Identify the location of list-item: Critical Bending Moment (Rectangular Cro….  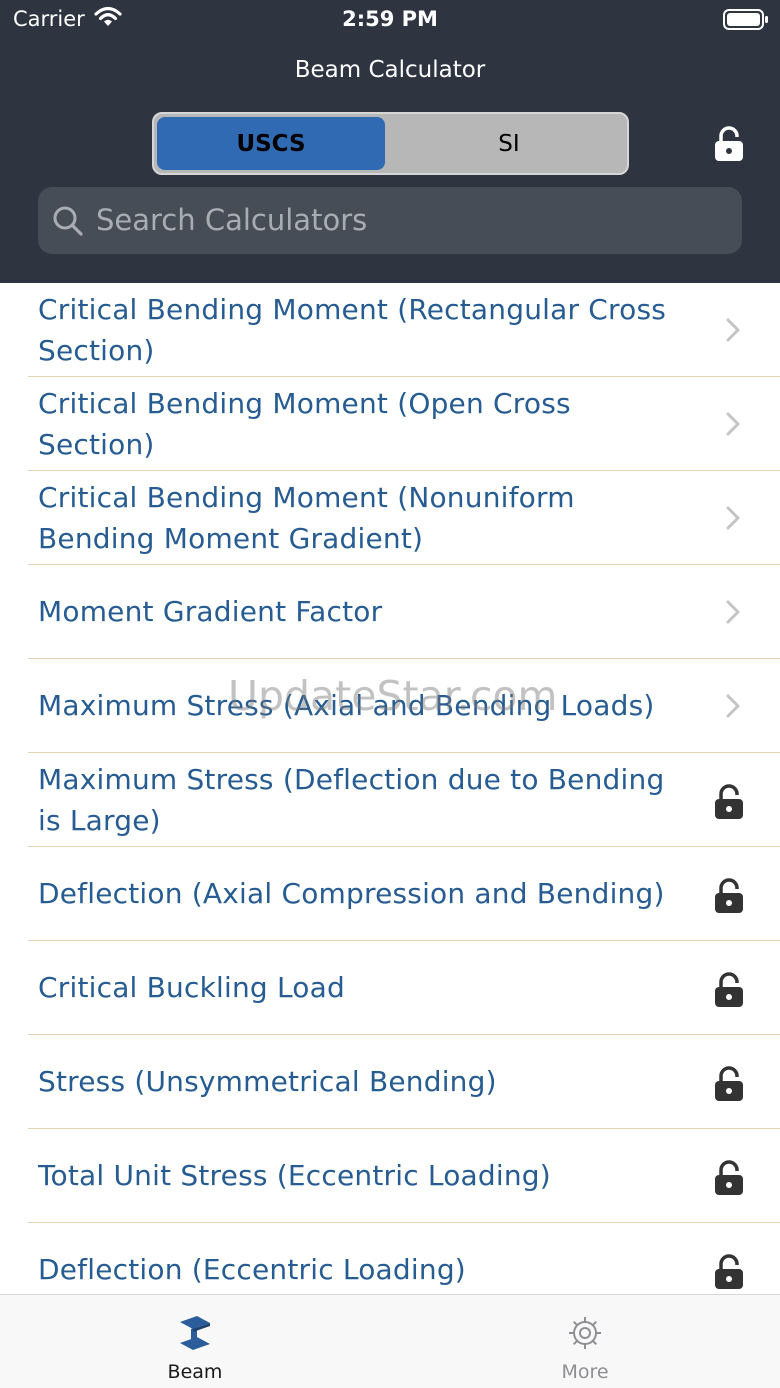
(390, 330).